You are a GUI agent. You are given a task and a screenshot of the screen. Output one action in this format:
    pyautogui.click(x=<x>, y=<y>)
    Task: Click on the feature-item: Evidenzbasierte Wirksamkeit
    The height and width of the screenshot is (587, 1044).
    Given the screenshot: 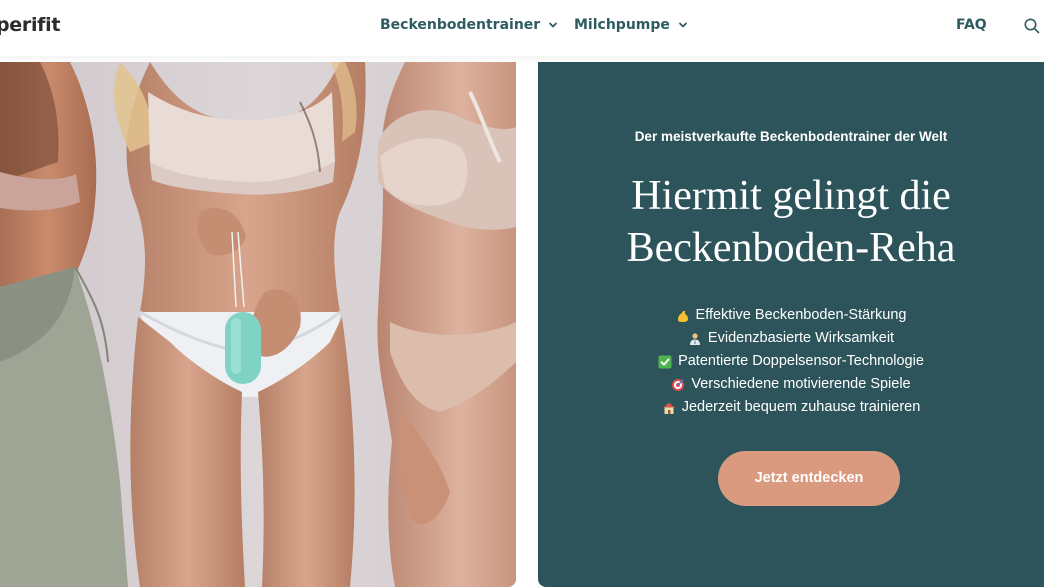 What is the action you would take?
    pyautogui.click(x=791, y=338)
    